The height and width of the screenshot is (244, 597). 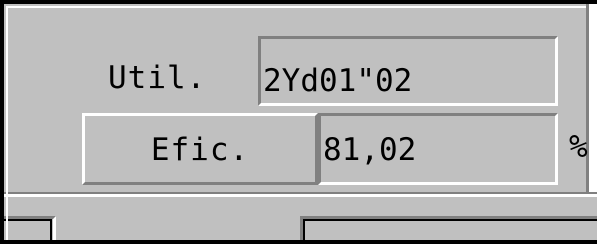 I want to click on efic-field: 81,02, so click(x=438, y=149).